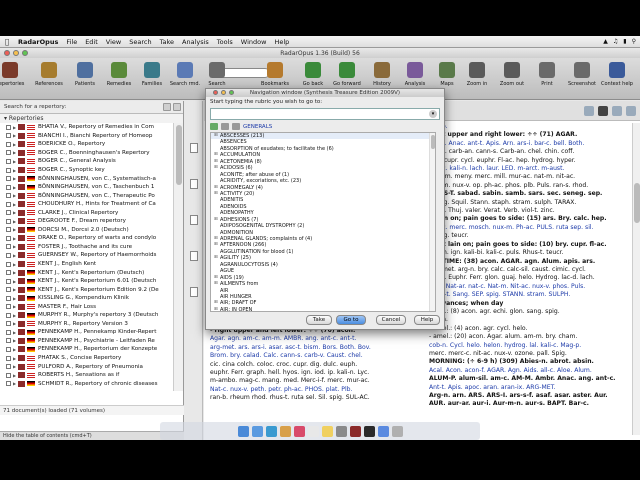 The image size is (640, 480). Describe the element at coordinates (86, 358) in the screenshot. I see `repertory-item: ▶ PHATAK S., Concise Repertory` at that location.